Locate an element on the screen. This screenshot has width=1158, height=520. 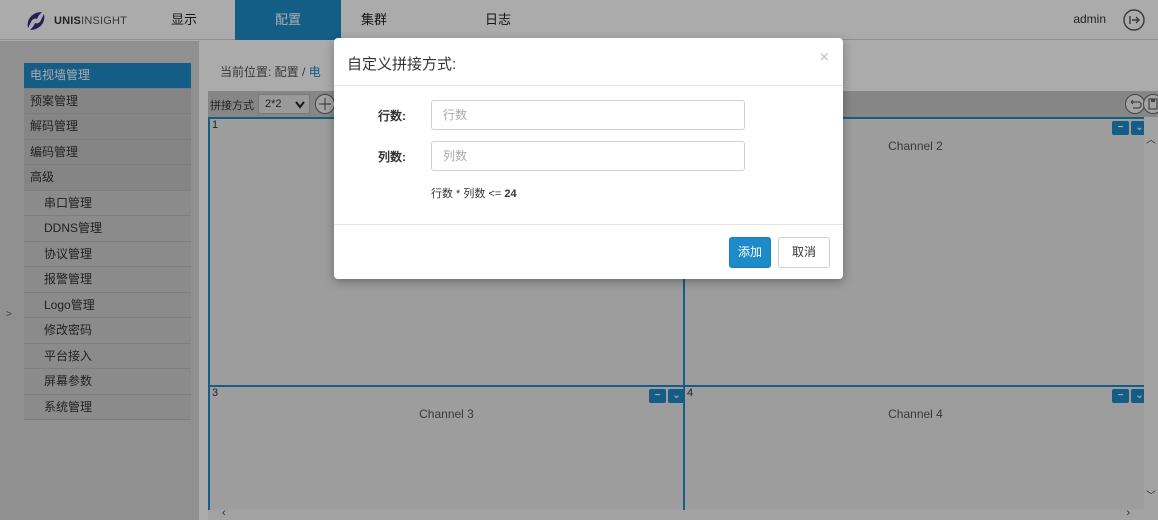
cancel-button: 取消 is located at coordinates (804, 252).